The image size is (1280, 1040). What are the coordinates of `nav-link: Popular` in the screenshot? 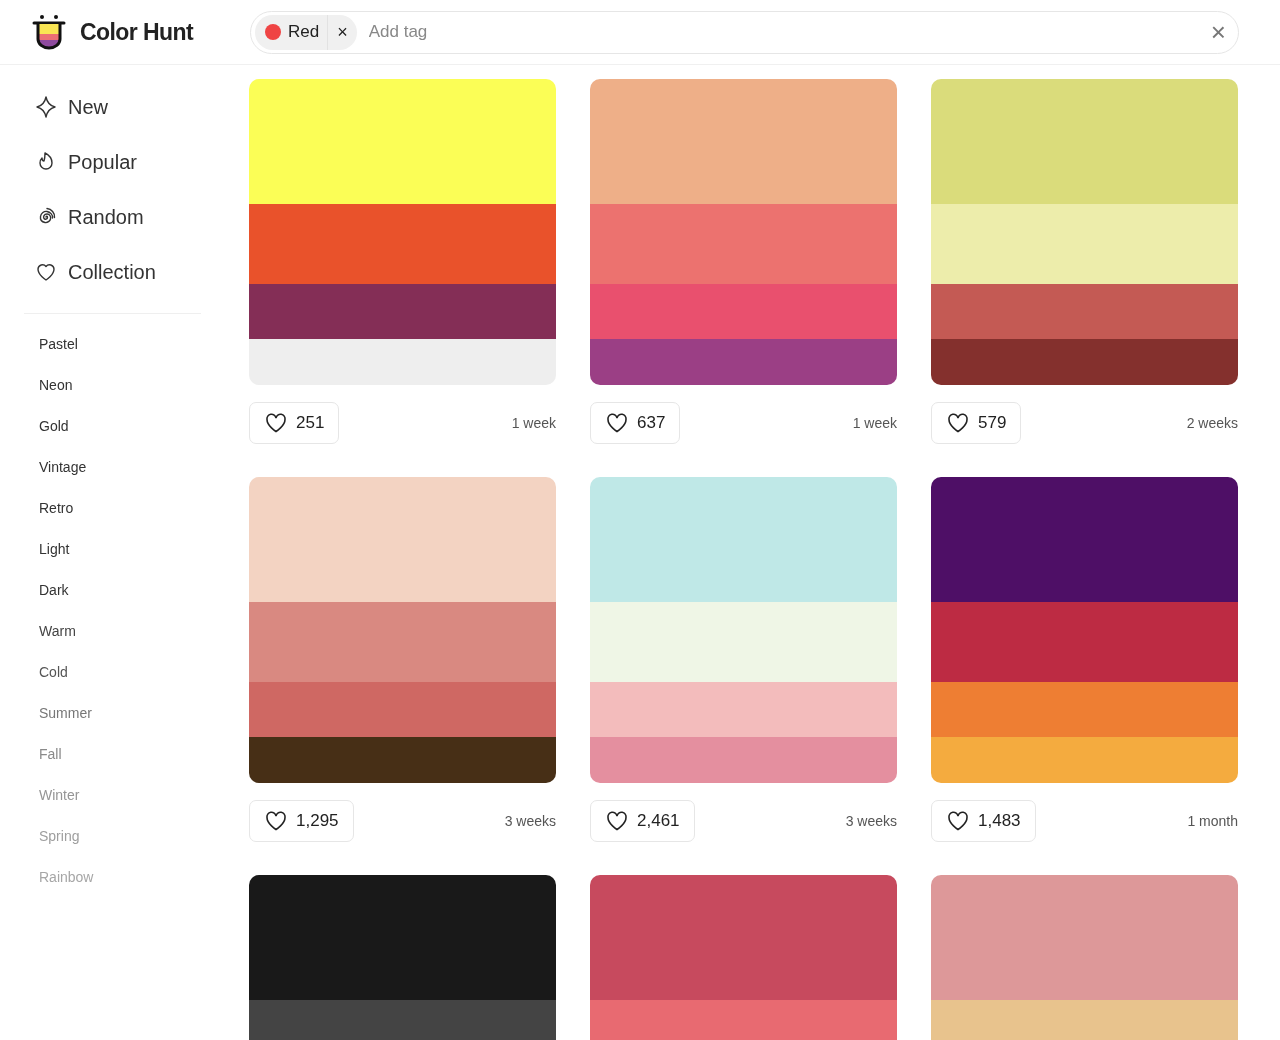 It's located at (112, 161).